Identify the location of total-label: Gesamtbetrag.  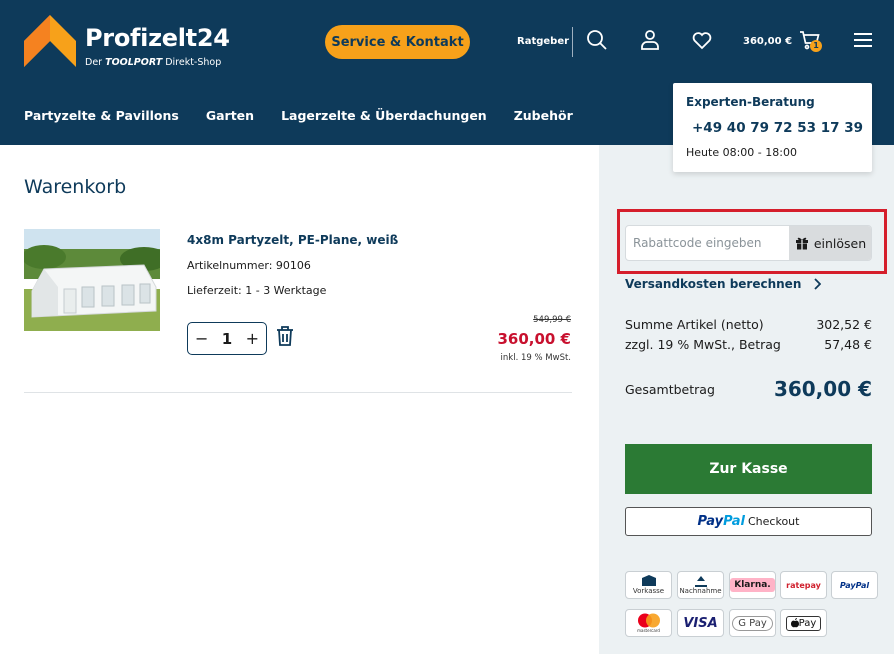
(670, 389).